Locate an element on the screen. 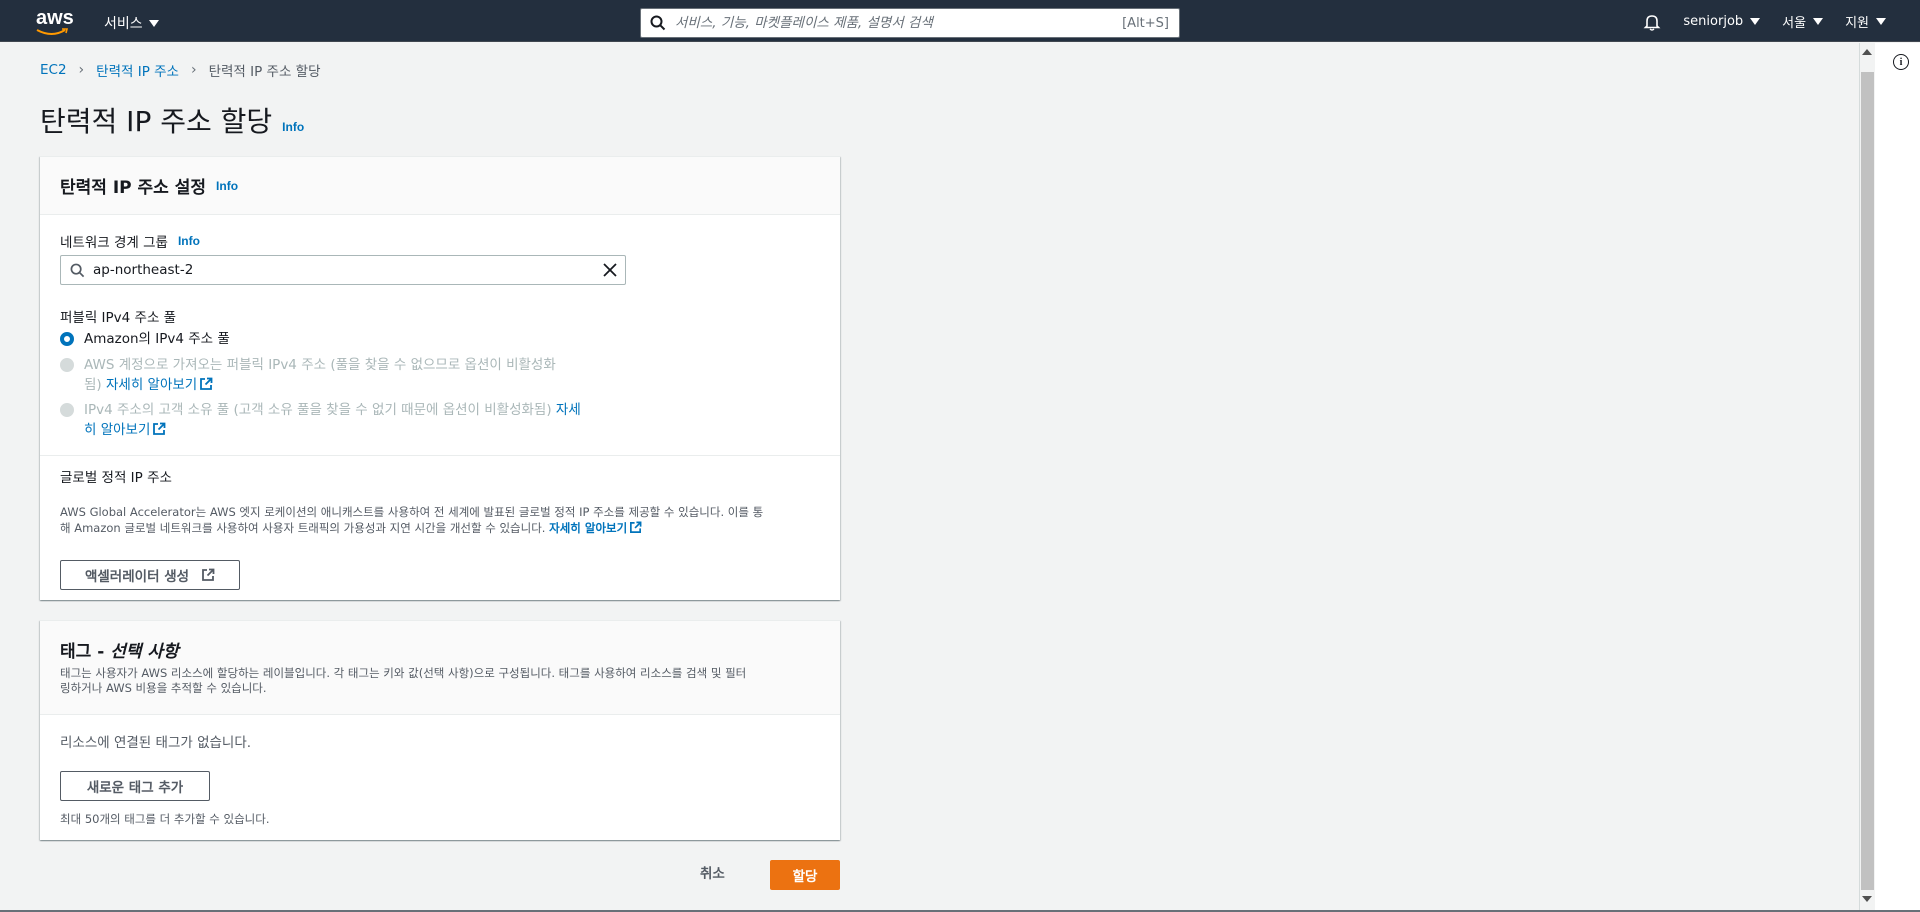 This screenshot has height=912, width=1920. coip-learn-more-link-part1: 자세 is located at coordinates (568, 410).